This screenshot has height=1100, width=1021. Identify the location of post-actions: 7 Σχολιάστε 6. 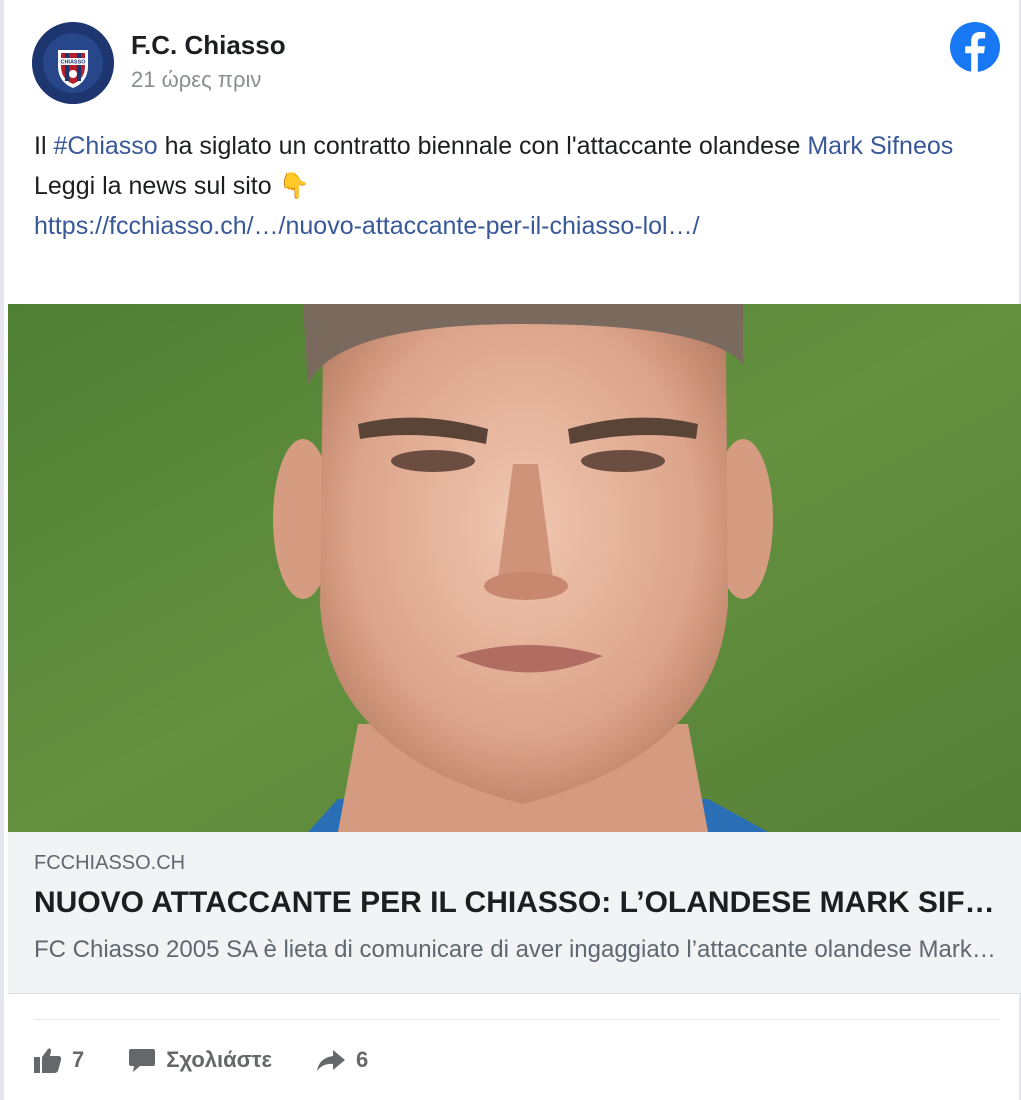
(223, 1060).